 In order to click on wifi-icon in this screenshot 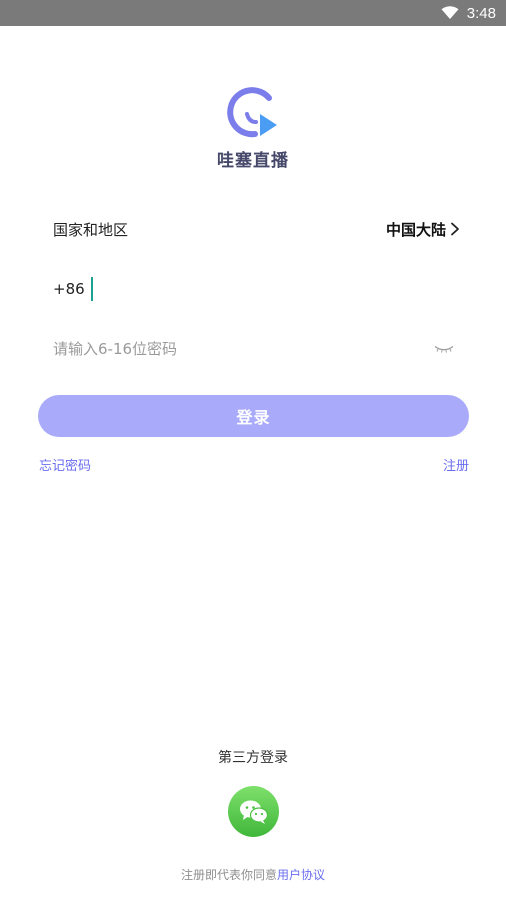, I will do `click(450, 13)`.